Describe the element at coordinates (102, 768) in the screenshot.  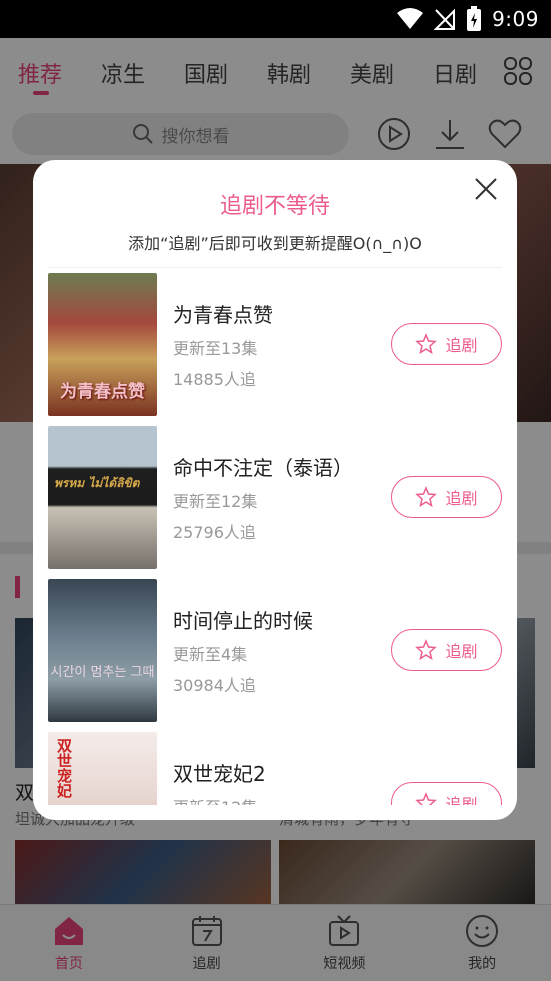
I see `drama-poster: 双世宠妃` at that location.